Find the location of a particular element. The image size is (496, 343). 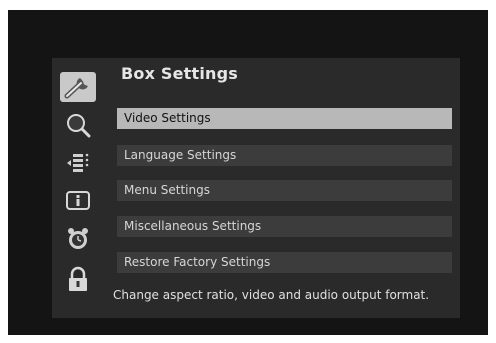

channel-list-icon is located at coordinates (78, 163).